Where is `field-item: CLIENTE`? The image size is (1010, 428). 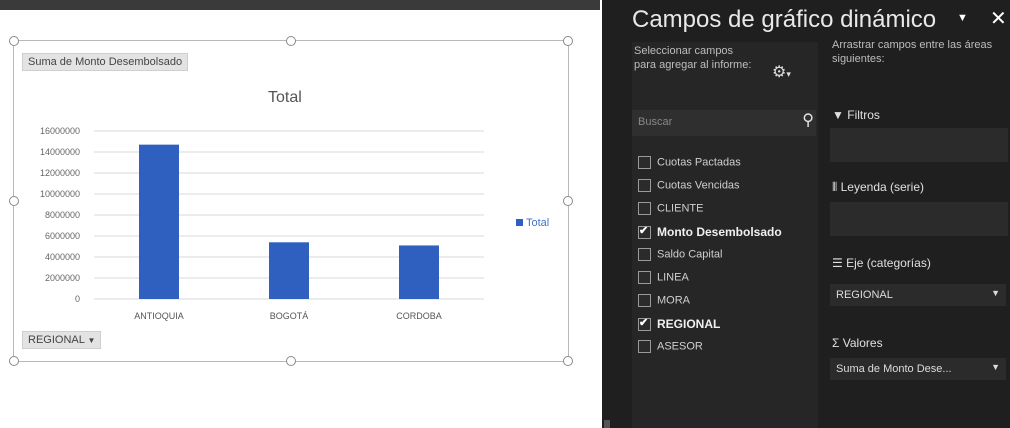 field-item: CLIENTE is located at coordinates (670, 208).